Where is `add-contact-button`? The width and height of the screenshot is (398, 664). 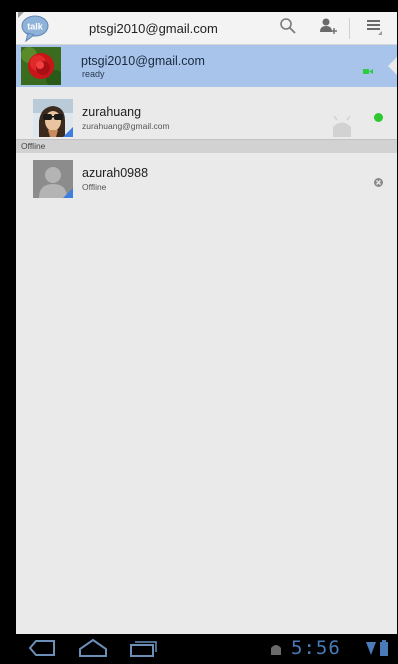
add-contact-button is located at coordinates (328, 28).